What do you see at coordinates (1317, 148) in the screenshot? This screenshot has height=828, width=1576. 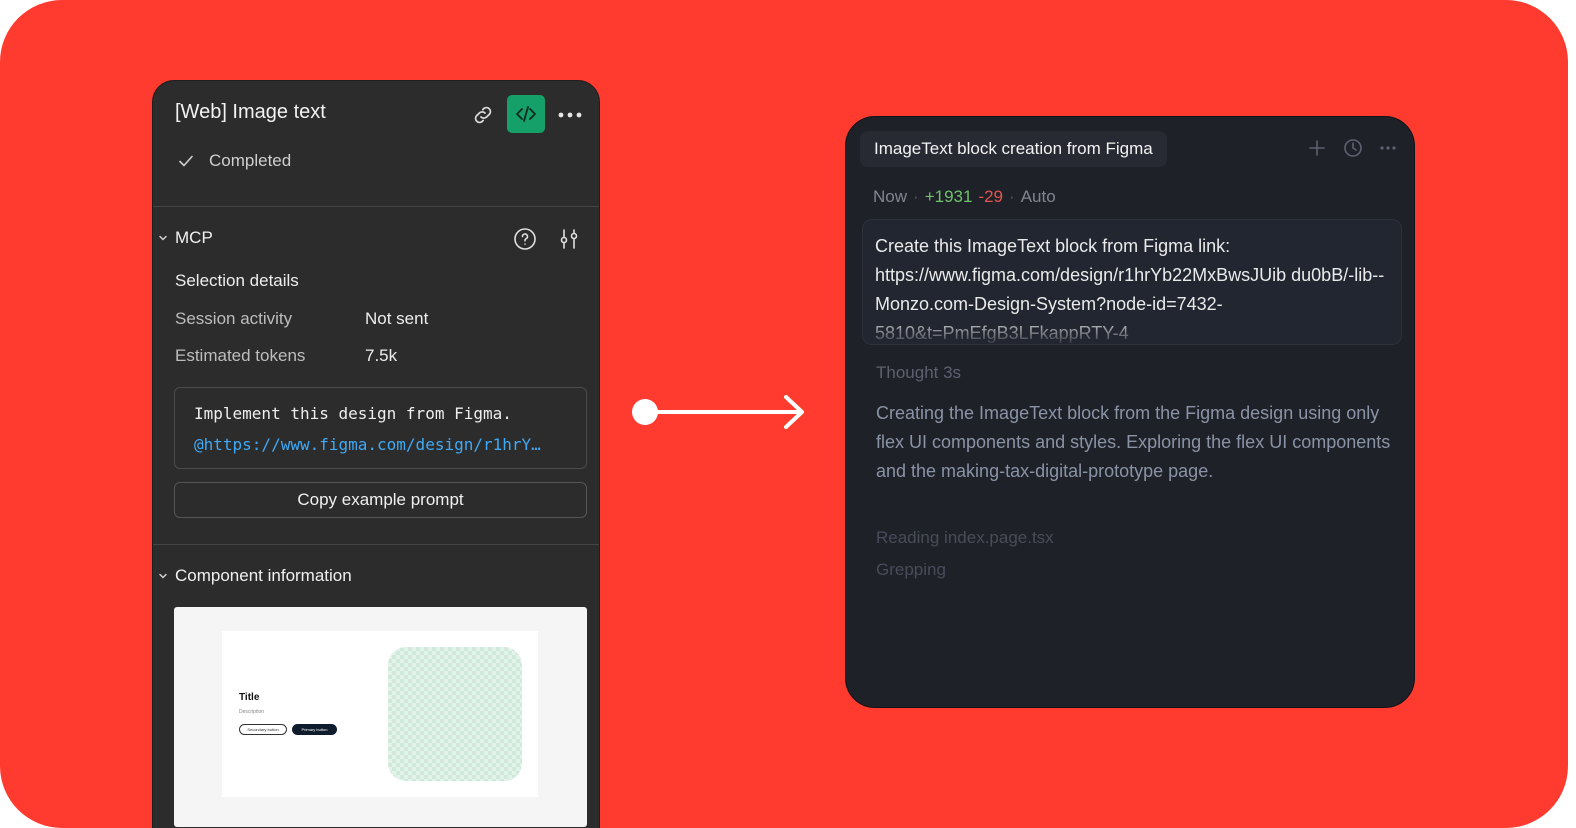 I see `plus-icon` at bounding box center [1317, 148].